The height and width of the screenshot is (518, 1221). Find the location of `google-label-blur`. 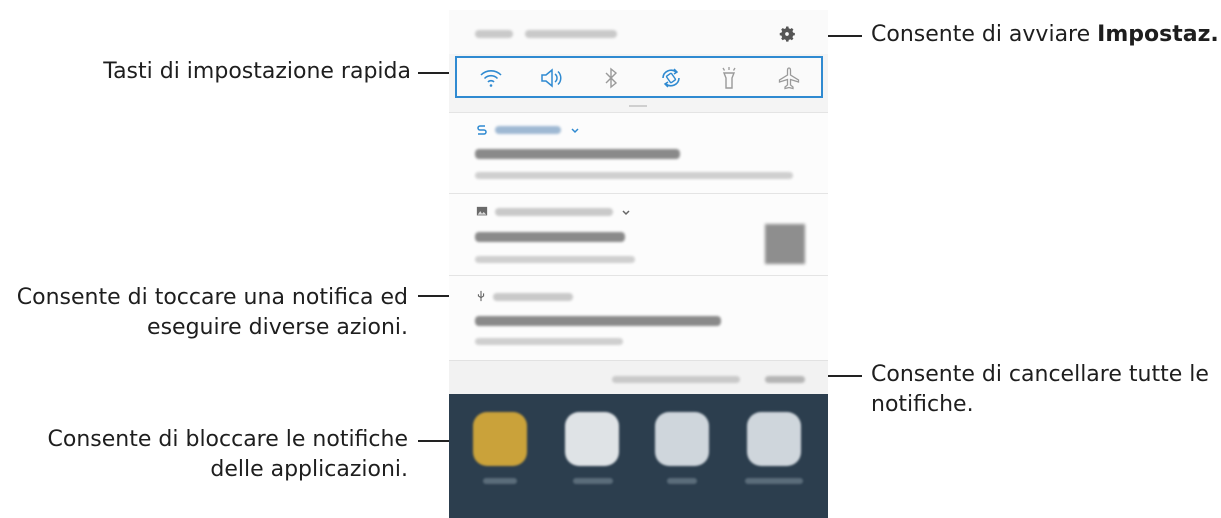

google-label-blur is located at coordinates (682, 481).